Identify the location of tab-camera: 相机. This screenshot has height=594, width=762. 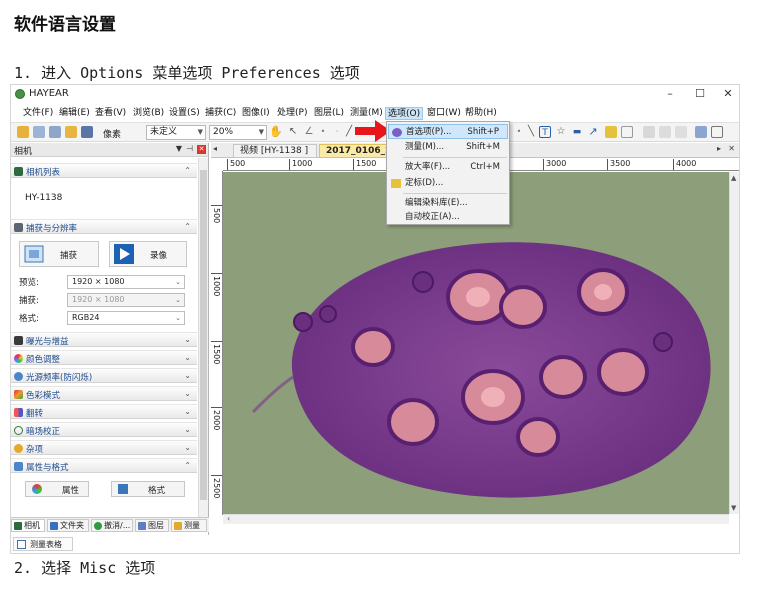
(28, 525).